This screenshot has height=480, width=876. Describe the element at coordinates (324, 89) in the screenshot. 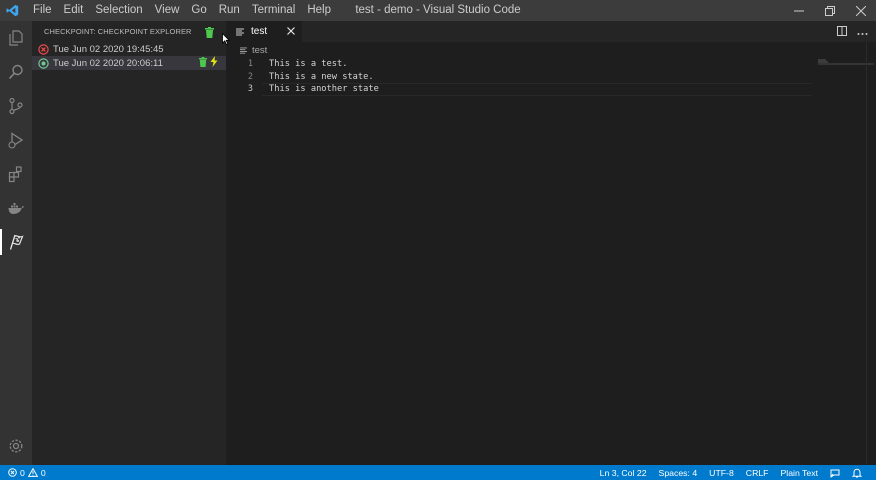

I see `line-text: This is another state` at that location.